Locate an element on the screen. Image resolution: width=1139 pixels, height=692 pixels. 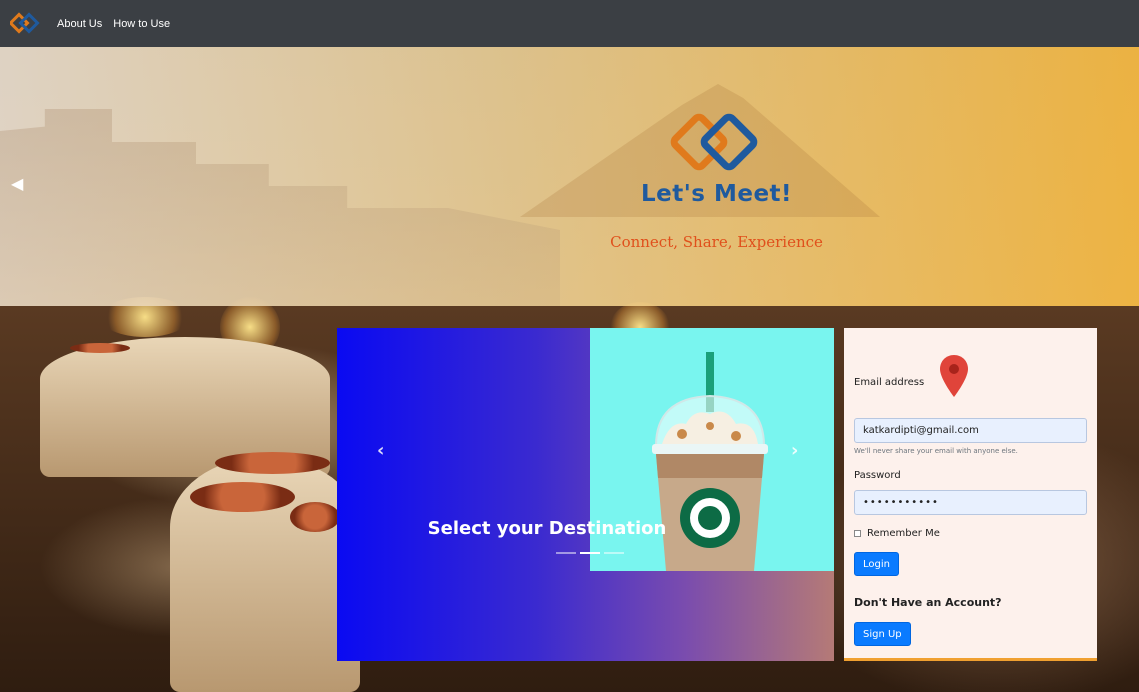
remember-me-checkbox is located at coordinates (857, 533).